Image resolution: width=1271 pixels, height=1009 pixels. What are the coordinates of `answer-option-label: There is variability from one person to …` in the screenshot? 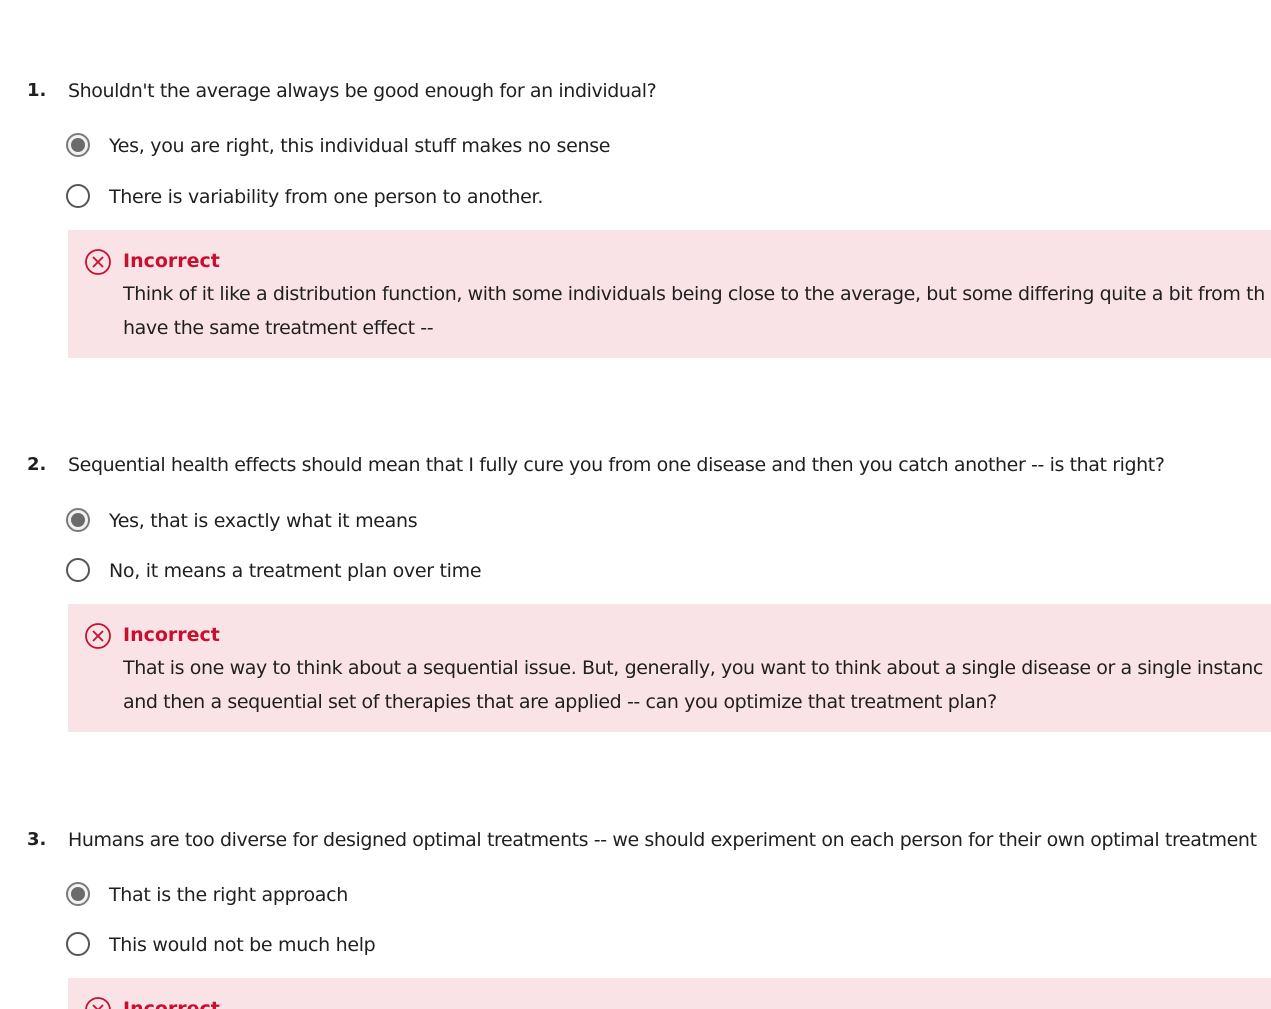 It's located at (326, 197).